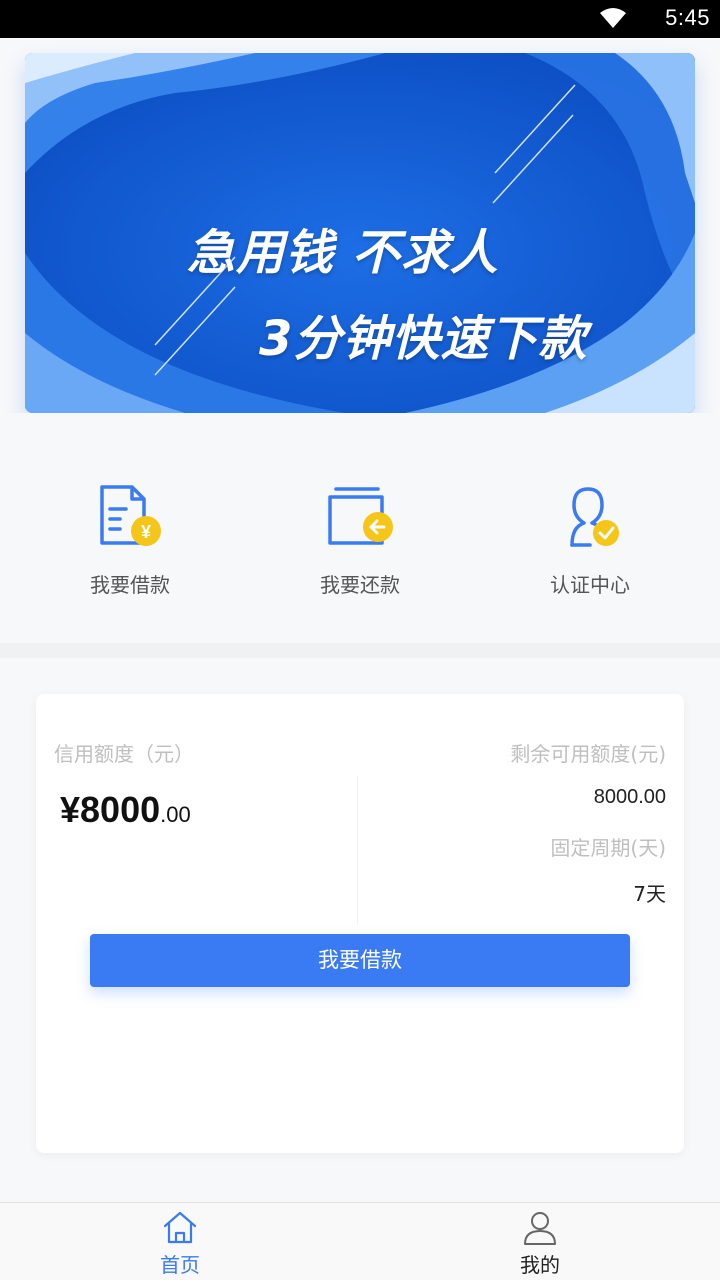 This screenshot has width=720, height=1280. I want to click on status-bar: 5:45, so click(360, 19).